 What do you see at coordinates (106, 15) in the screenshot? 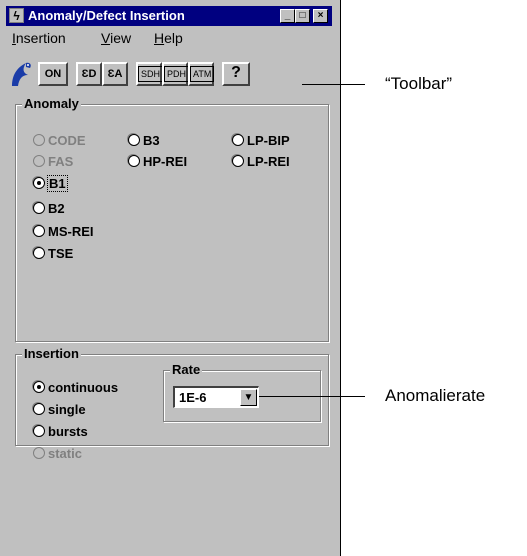
I see `window-title: Anomaly/Defect Insertion` at bounding box center [106, 15].